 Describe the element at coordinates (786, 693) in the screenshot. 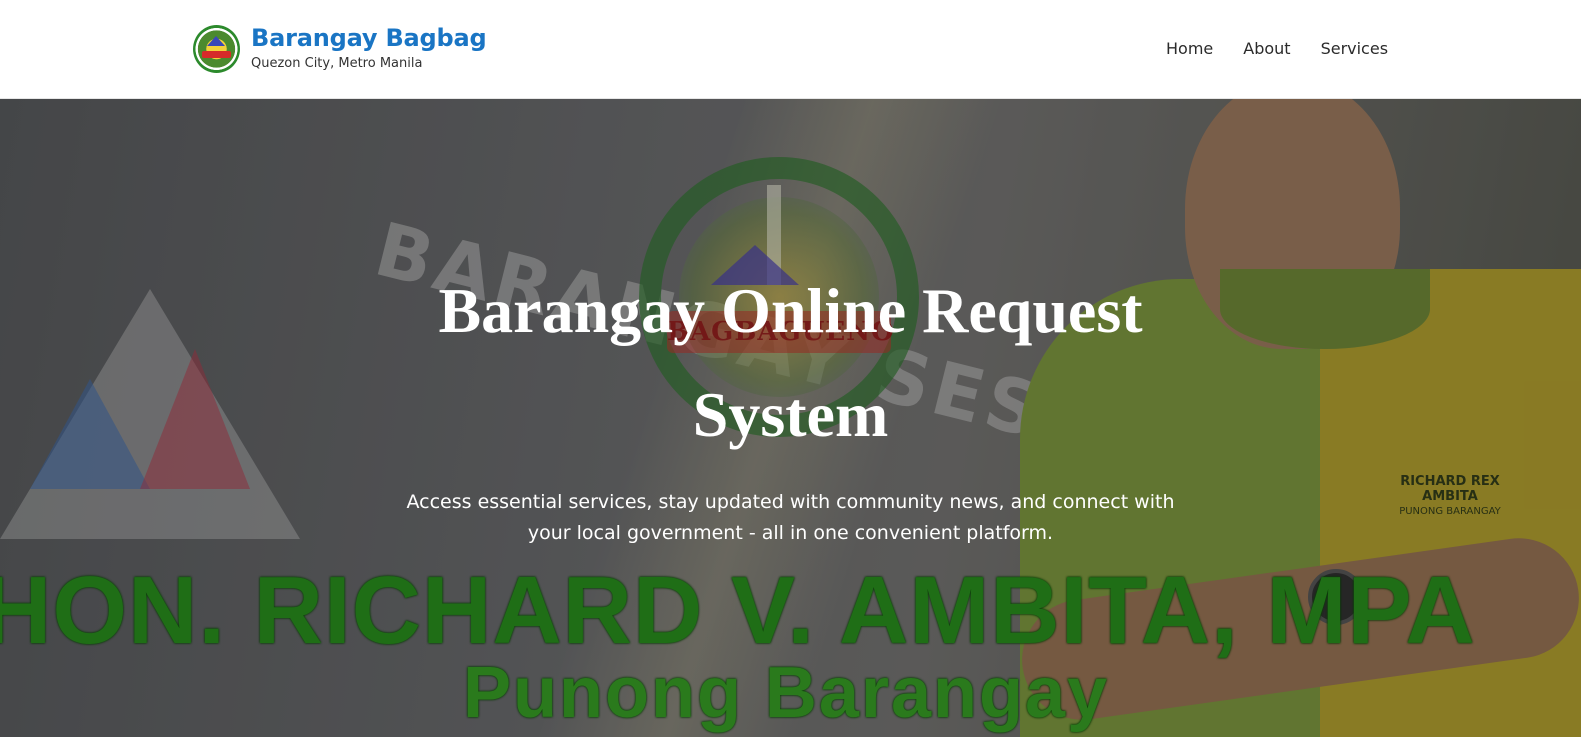

I see `official-title-banner: Punong Barangay` at that location.